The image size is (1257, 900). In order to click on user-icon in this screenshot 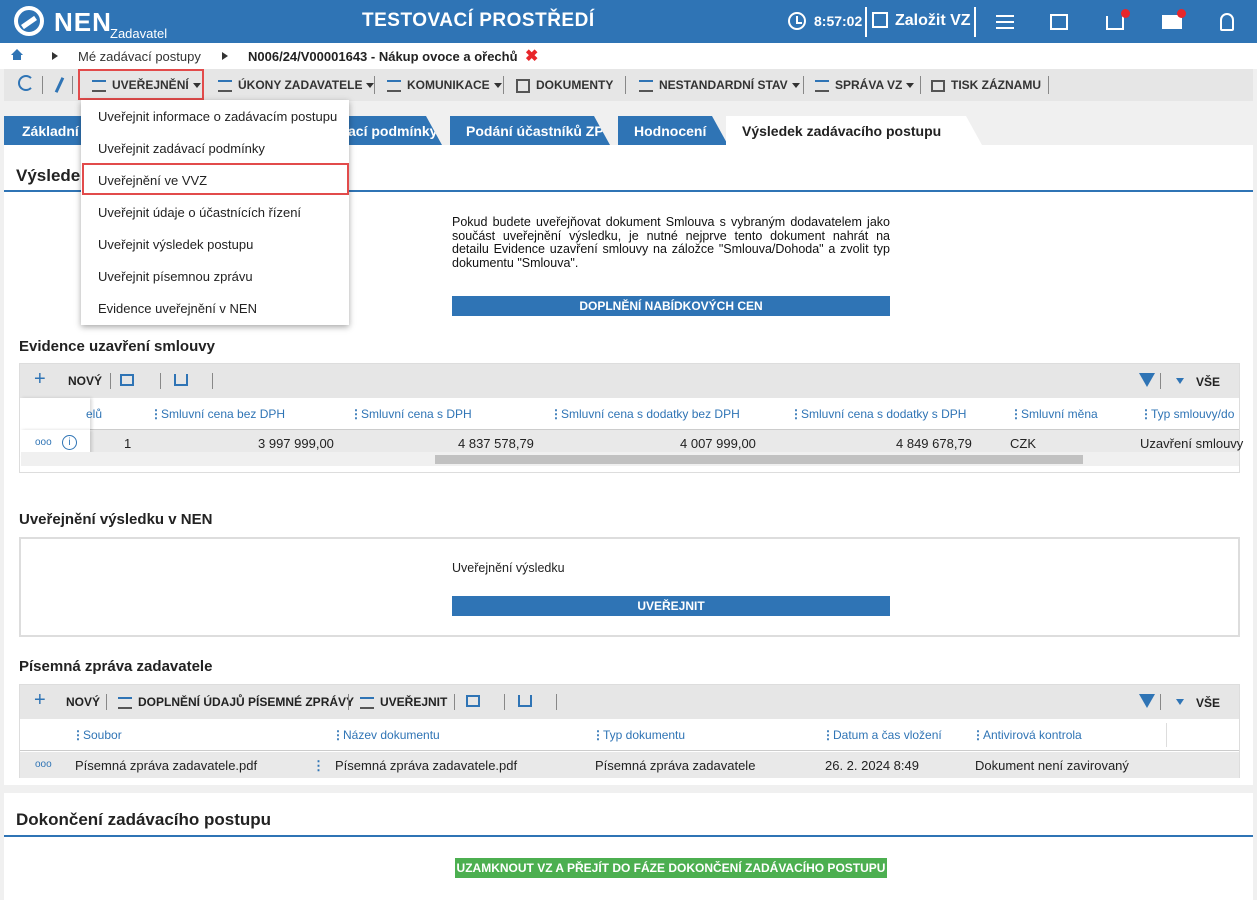, I will do `click(1227, 22)`.